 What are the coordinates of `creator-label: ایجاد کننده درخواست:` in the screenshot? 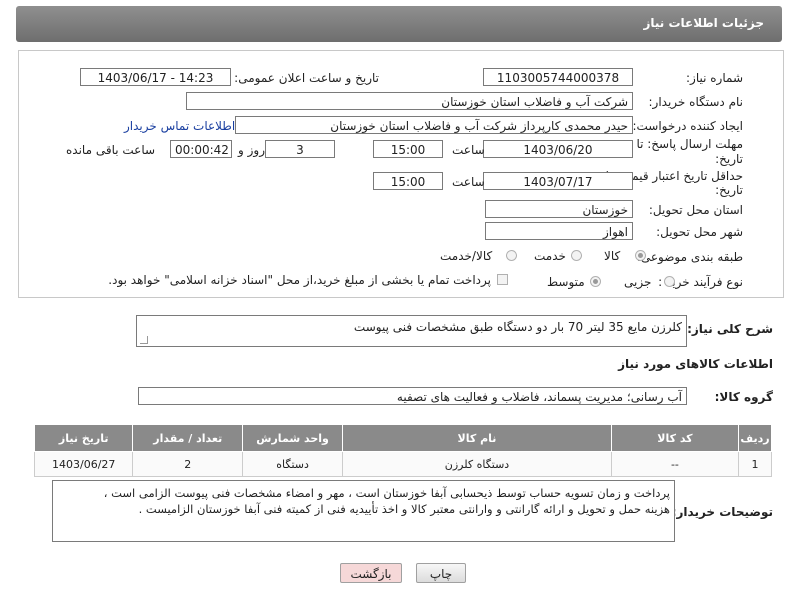 It's located at (687, 126).